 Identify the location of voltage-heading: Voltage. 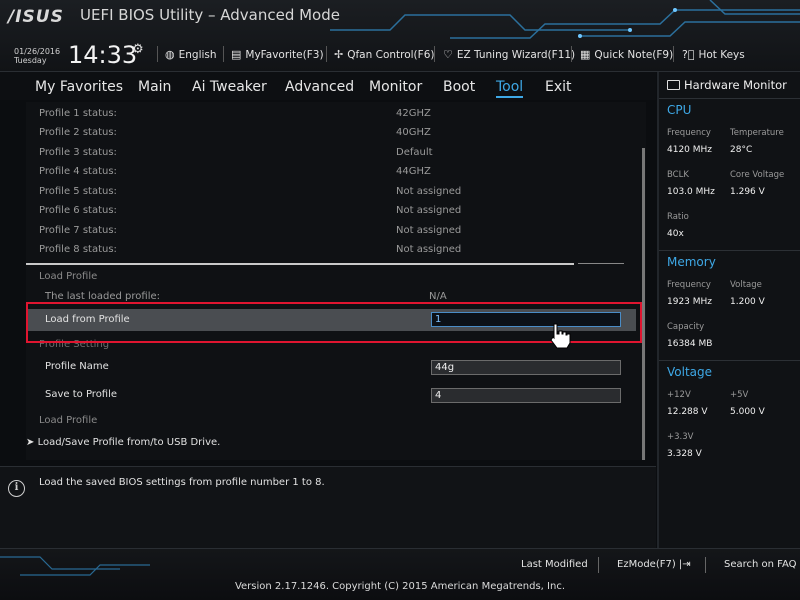
(690, 372).